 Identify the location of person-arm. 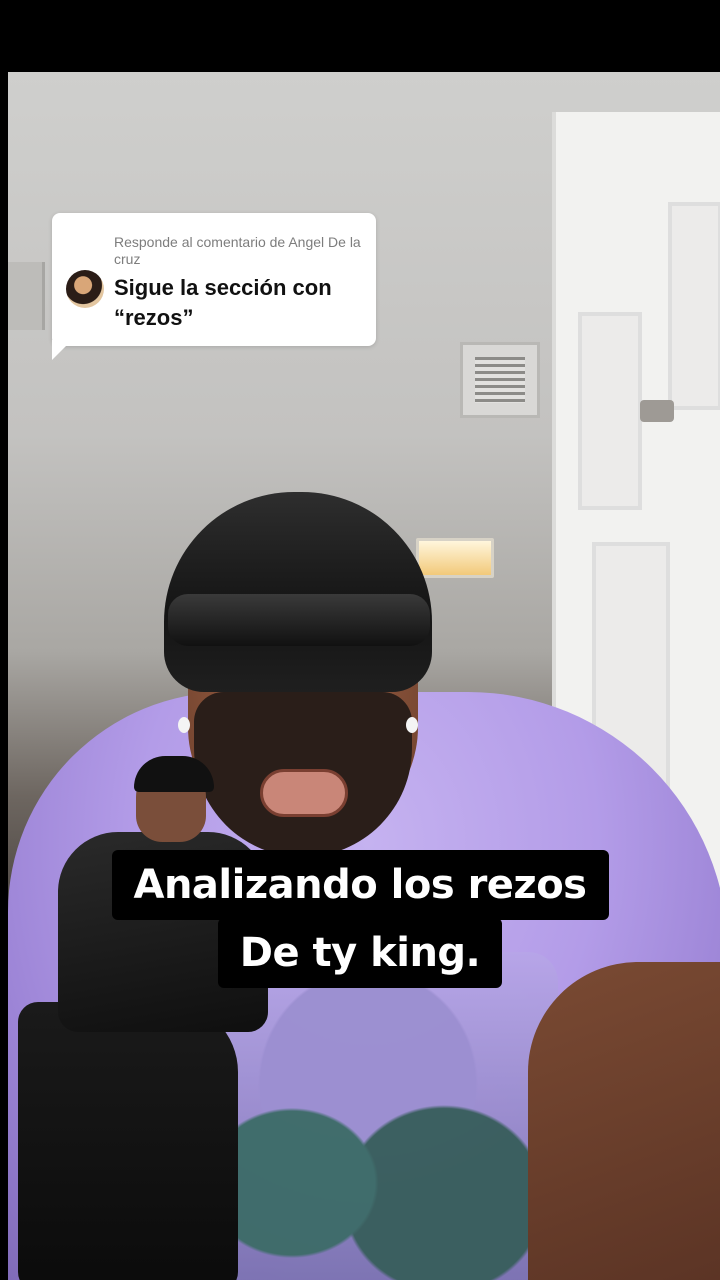
(624, 1121).